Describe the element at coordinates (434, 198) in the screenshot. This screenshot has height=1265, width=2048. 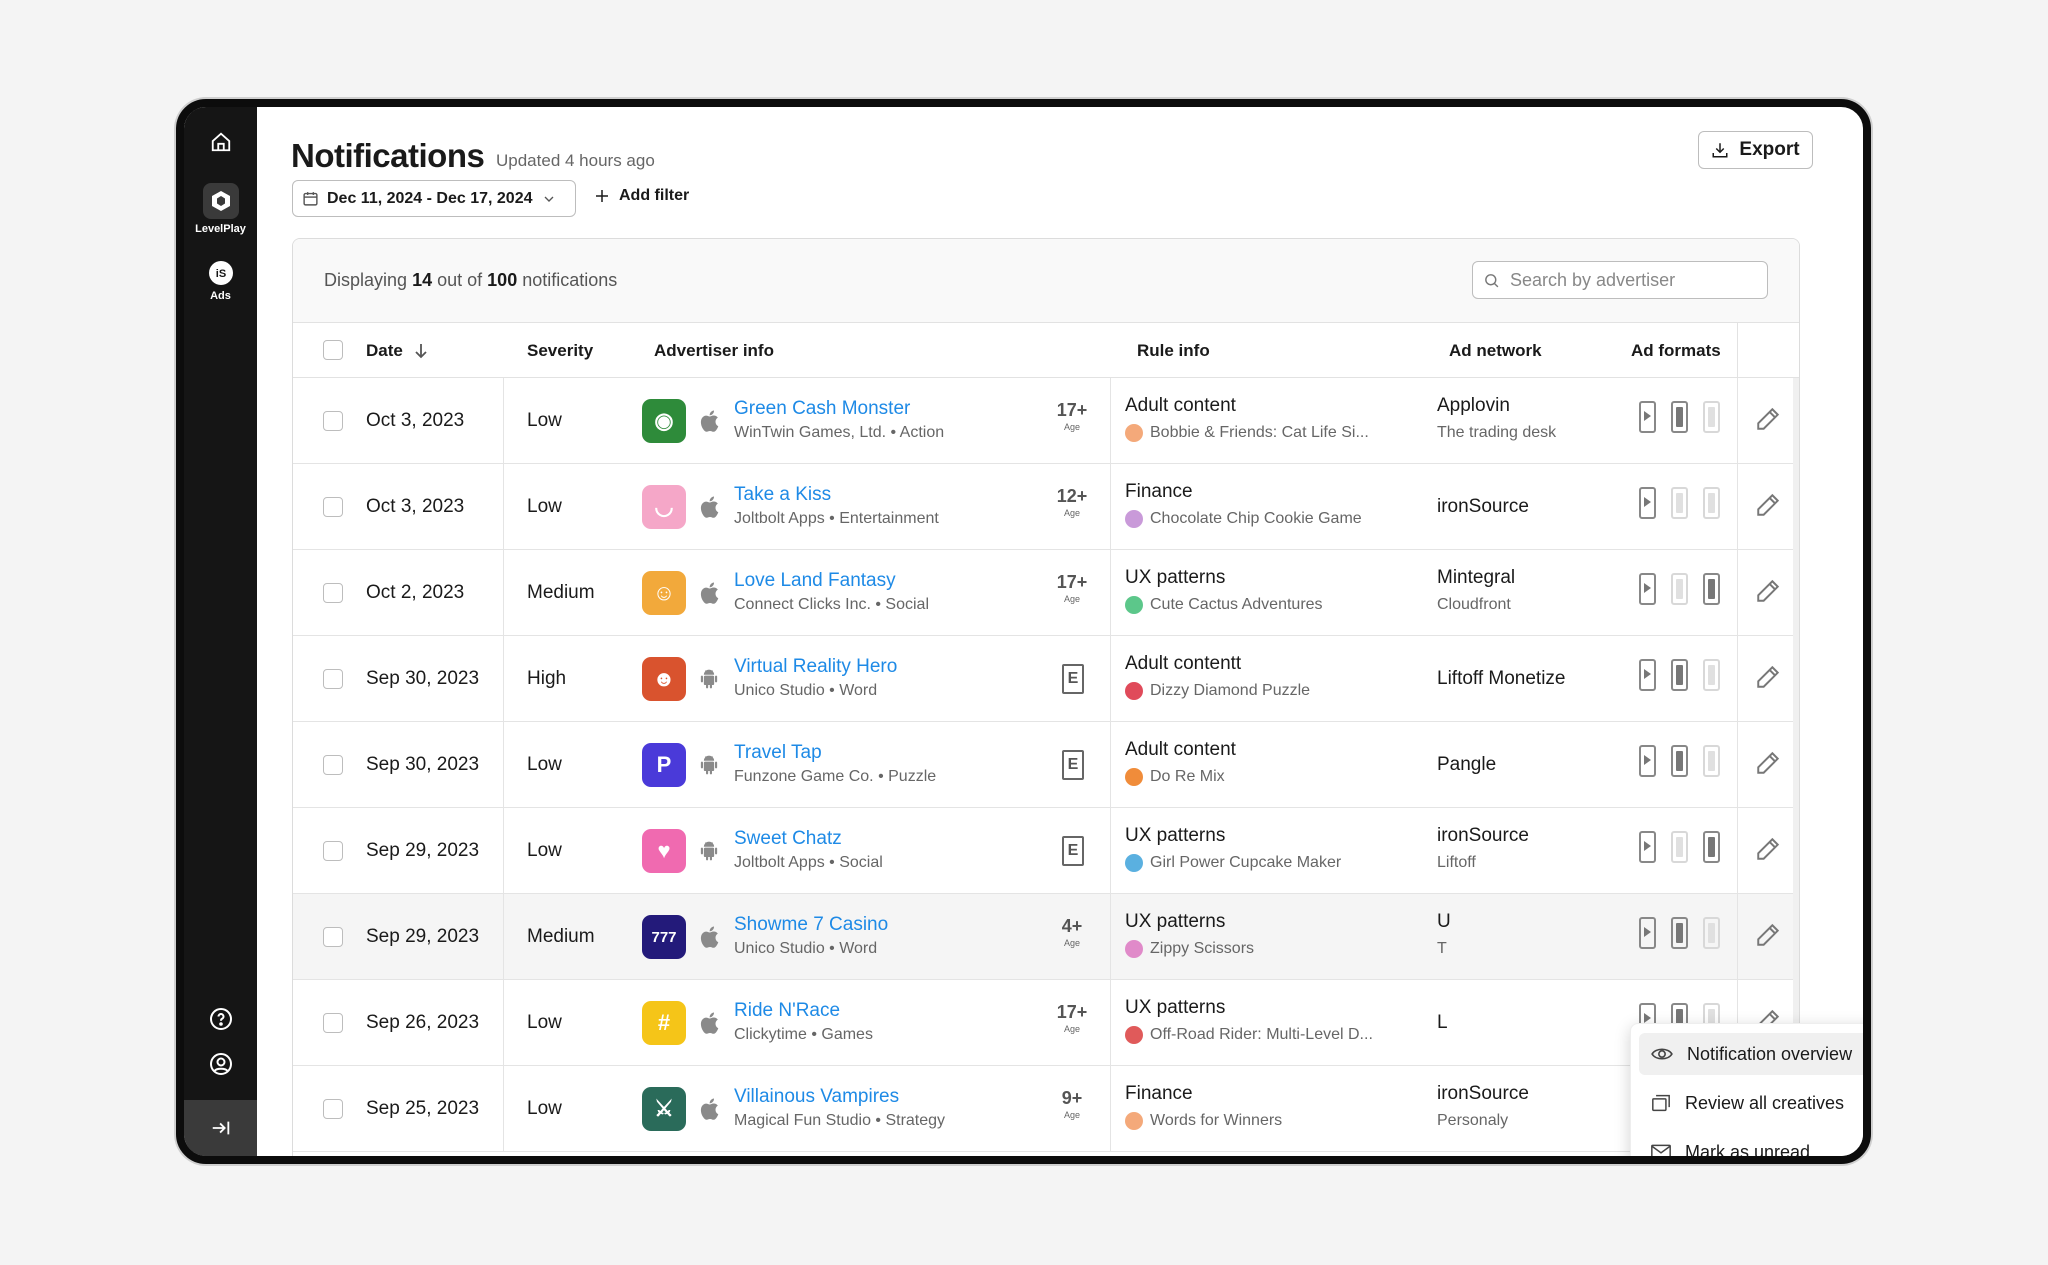
I see `date-range-picker: Dec 11, 2024 - Dec 17, 2024` at that location.